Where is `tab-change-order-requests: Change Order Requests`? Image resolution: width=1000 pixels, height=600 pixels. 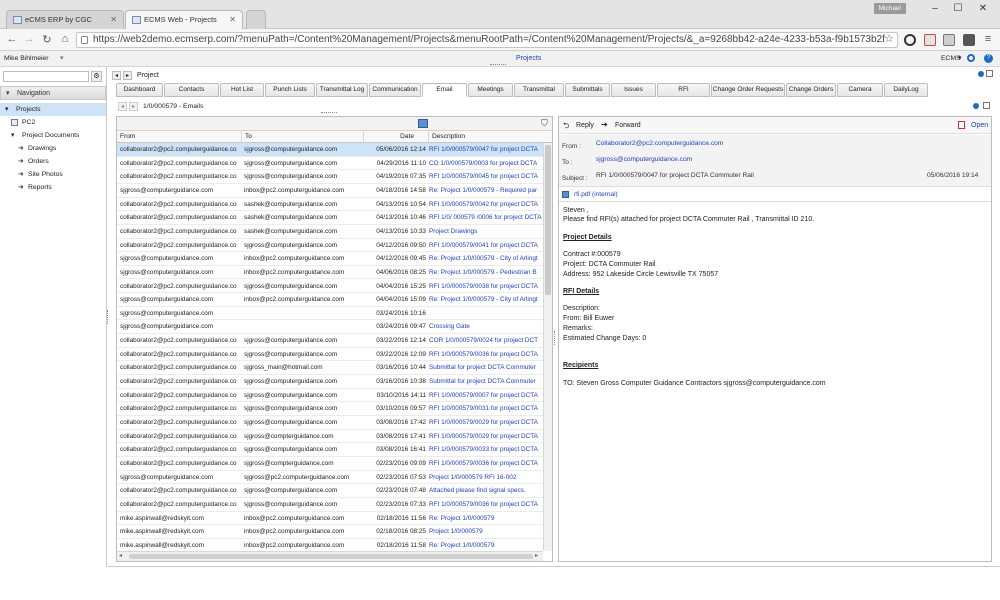
tab-change-order-requests: Change Order Requests is located at coordinates (748, 90).